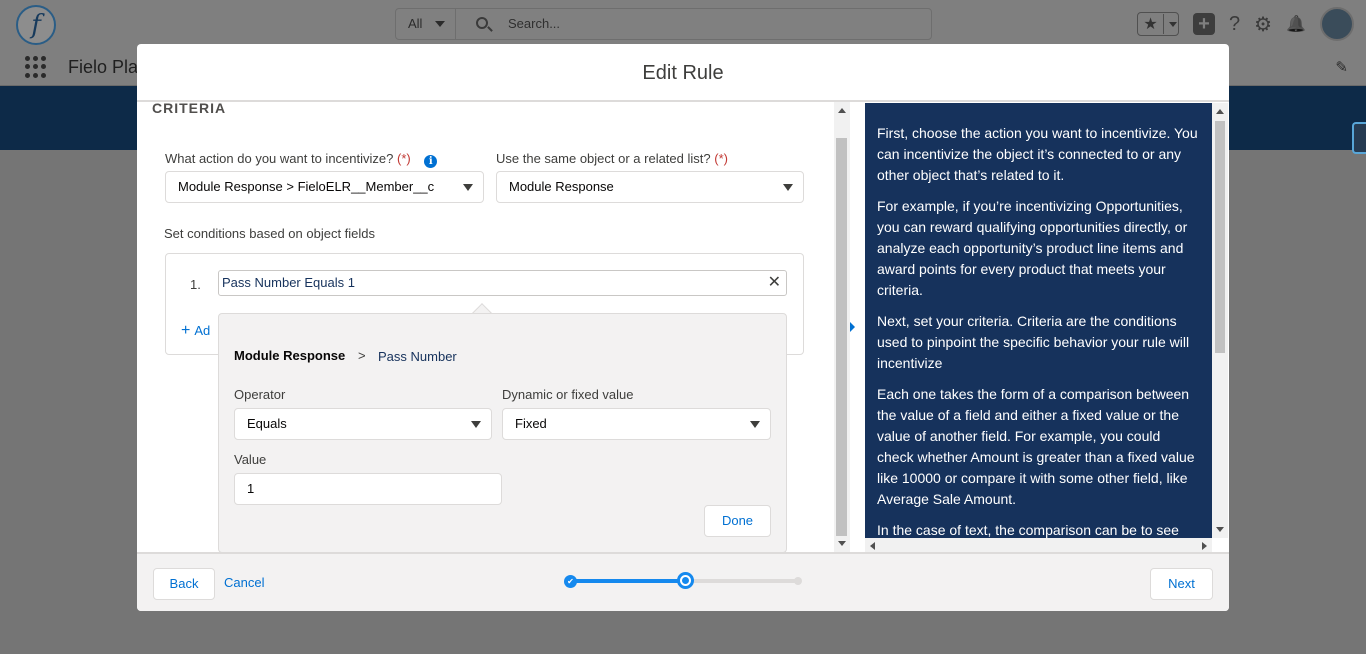 Image resolution: width=1366 pixels, height=654 pixels. What do you see at coordinates (288, 282) in the screenshot?
I see `condition-summary: Pass Number Equals 1` at bounding box center [288, 282].